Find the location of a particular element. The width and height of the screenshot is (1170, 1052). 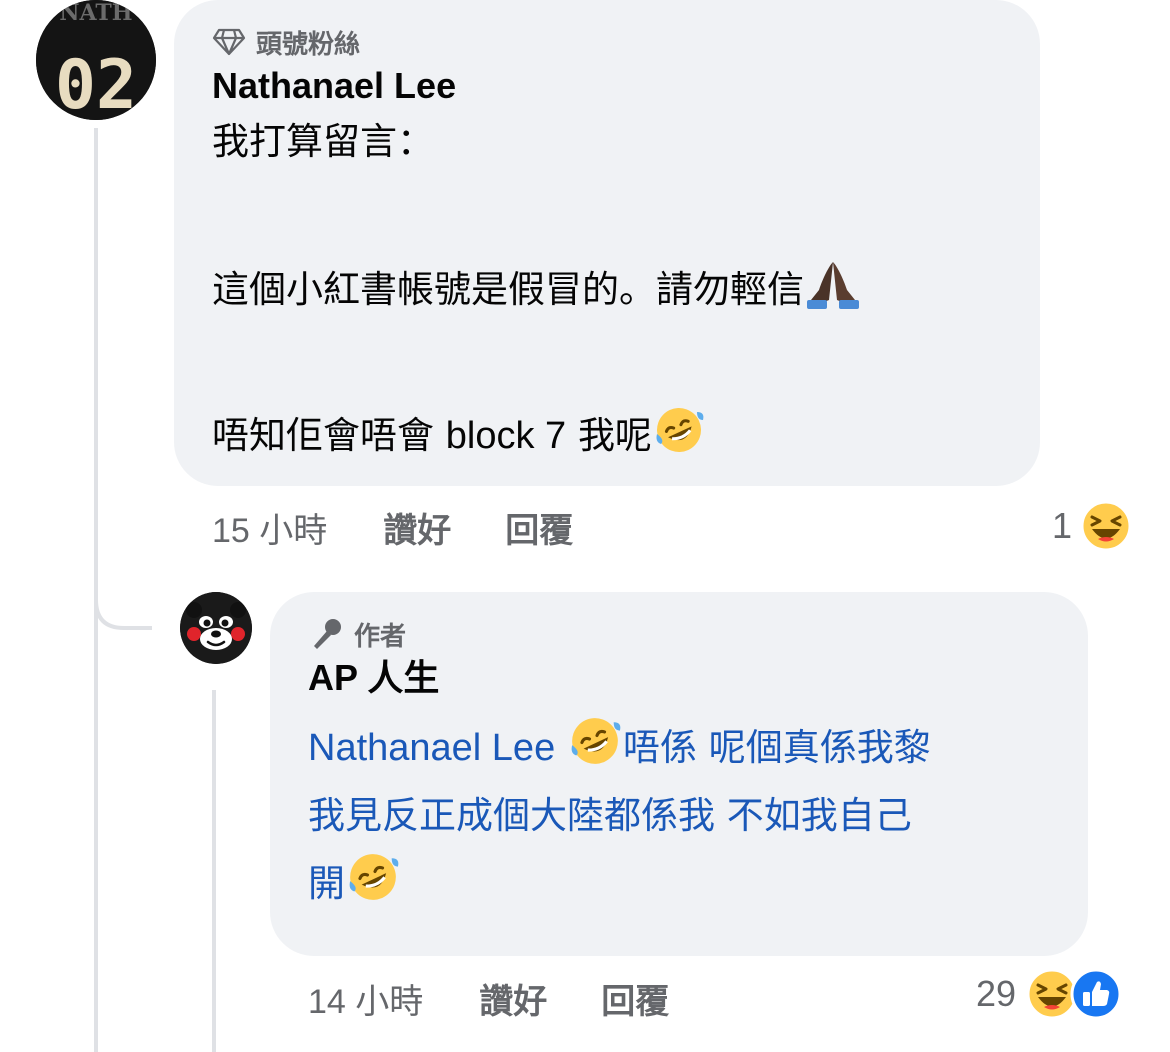

reply-timestamp: 14 小時 is located at coordinates (365, 998).